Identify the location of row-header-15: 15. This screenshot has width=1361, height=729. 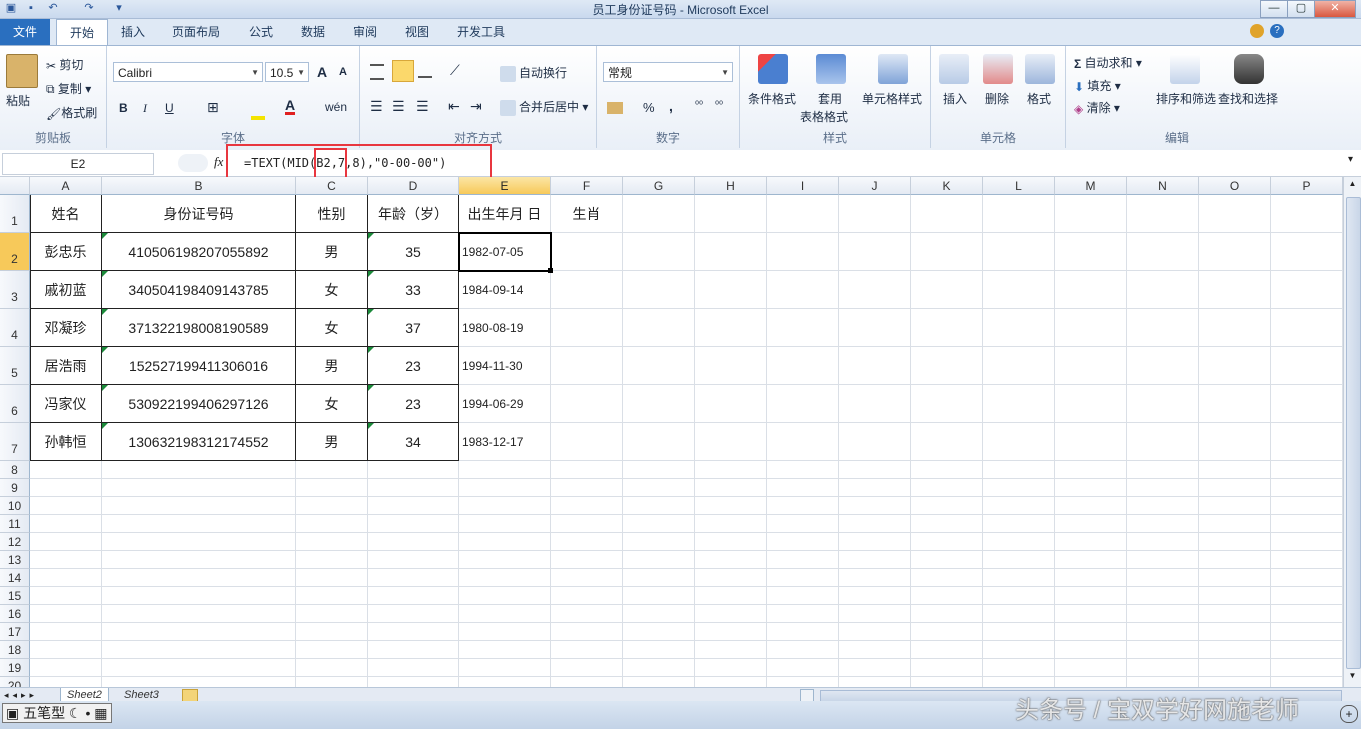
(15, 596).